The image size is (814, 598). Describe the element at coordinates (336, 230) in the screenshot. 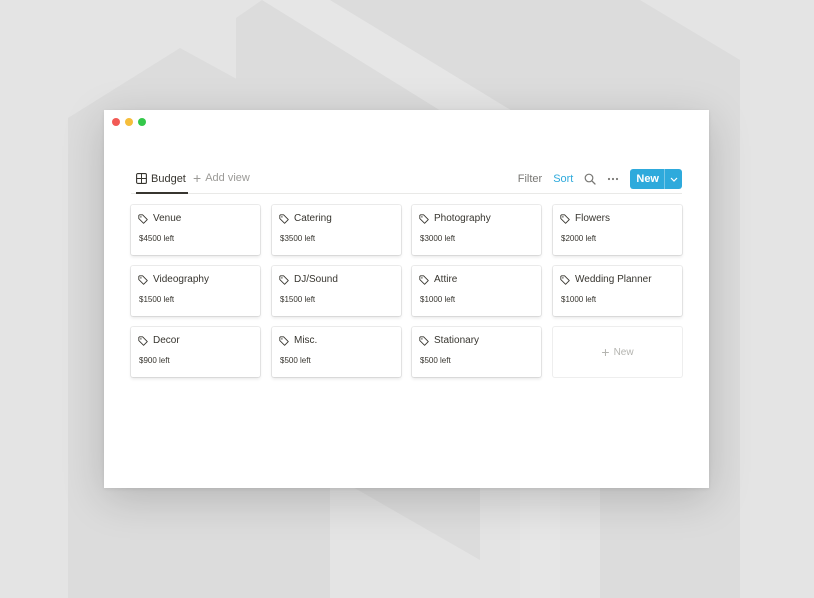

I see `budget-card: Catering $3500 left` at that location.